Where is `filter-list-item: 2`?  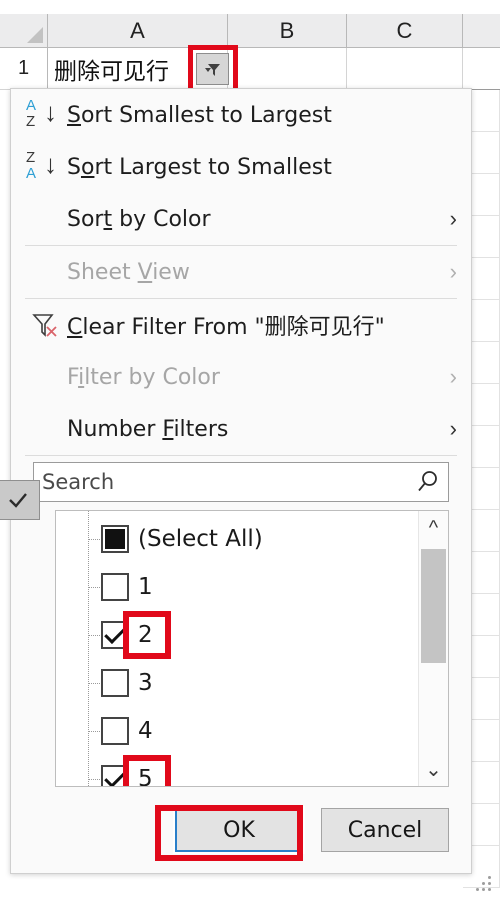 filter-list-item: 2 is located at coordinates (237, 635).